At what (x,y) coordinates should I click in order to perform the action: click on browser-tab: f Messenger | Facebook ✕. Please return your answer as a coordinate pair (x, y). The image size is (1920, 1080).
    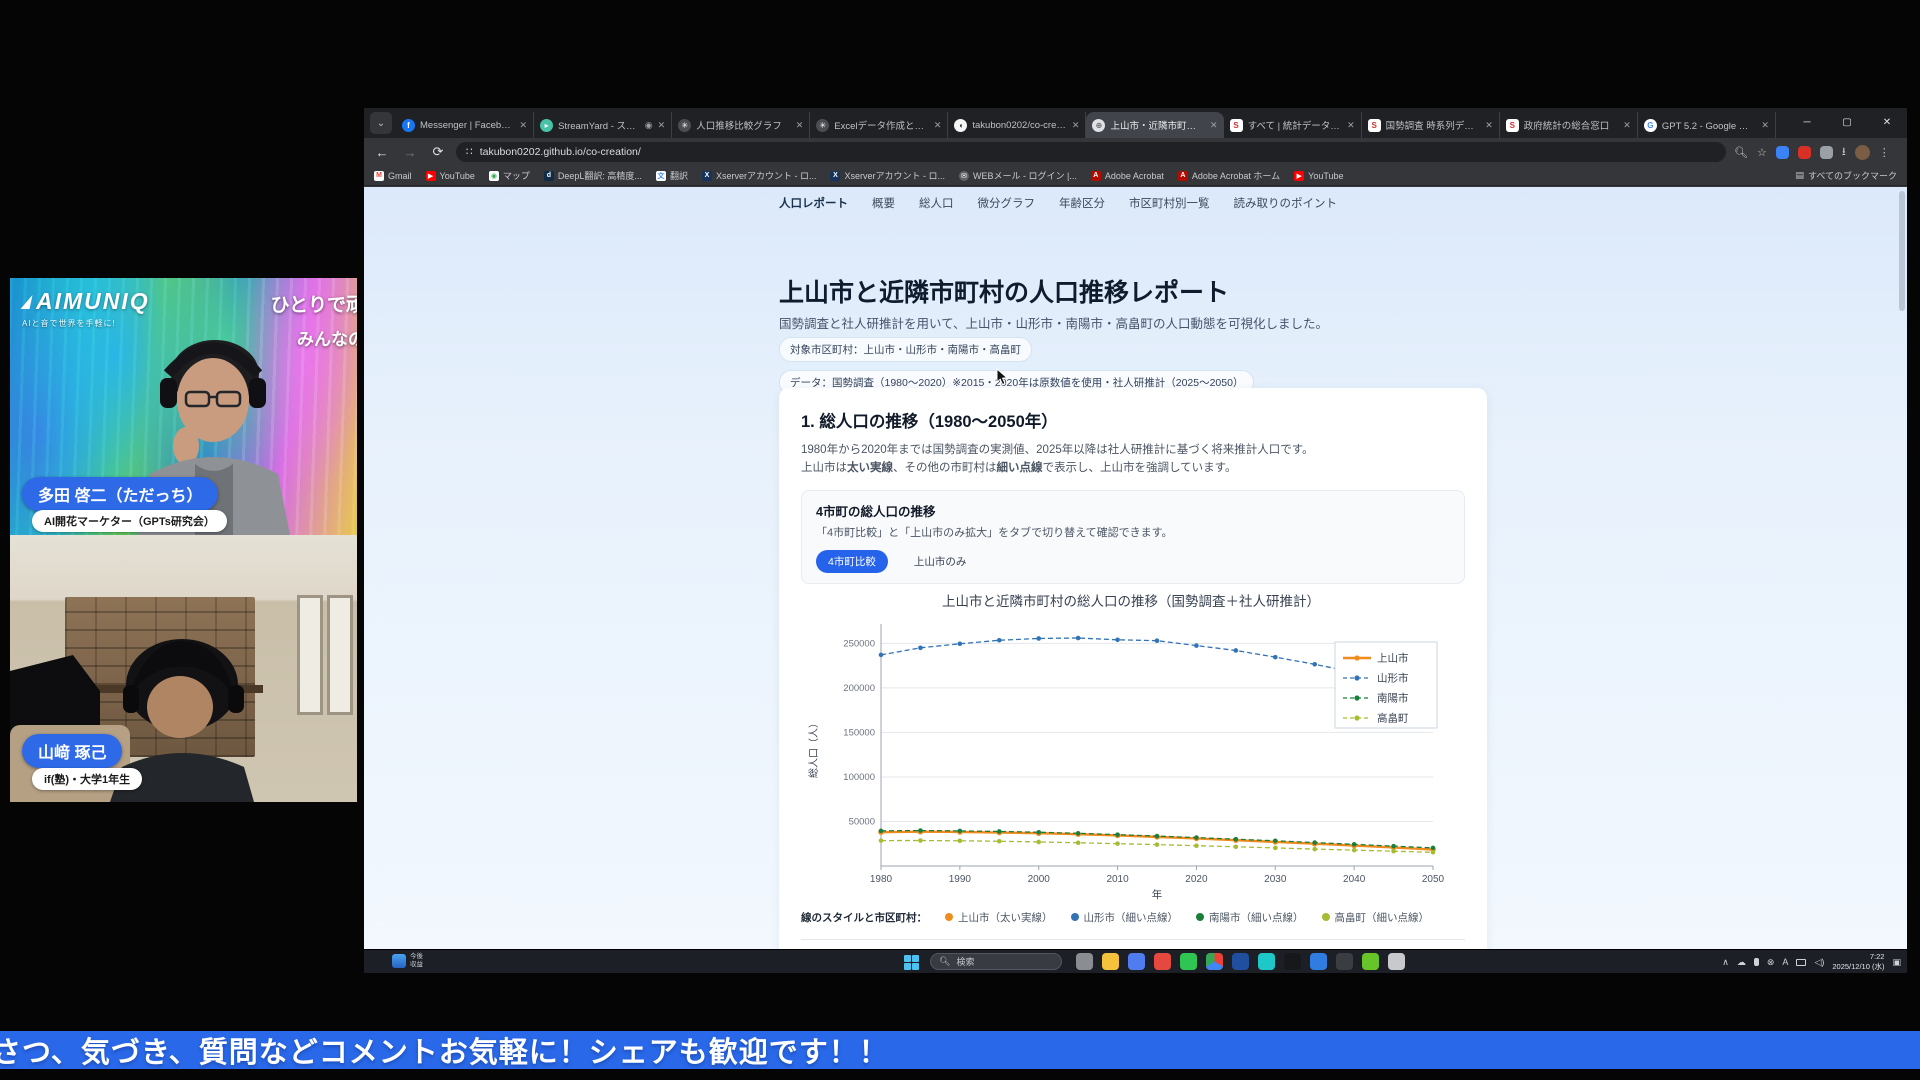
    Looking at the image, I should click on (465, 125).